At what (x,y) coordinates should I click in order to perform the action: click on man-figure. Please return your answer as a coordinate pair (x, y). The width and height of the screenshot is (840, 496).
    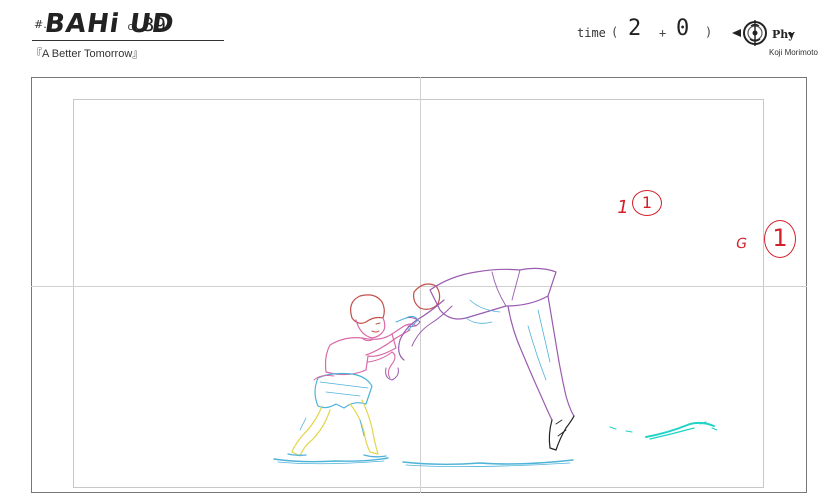
    Looking at the image, I should click on (485, 359).